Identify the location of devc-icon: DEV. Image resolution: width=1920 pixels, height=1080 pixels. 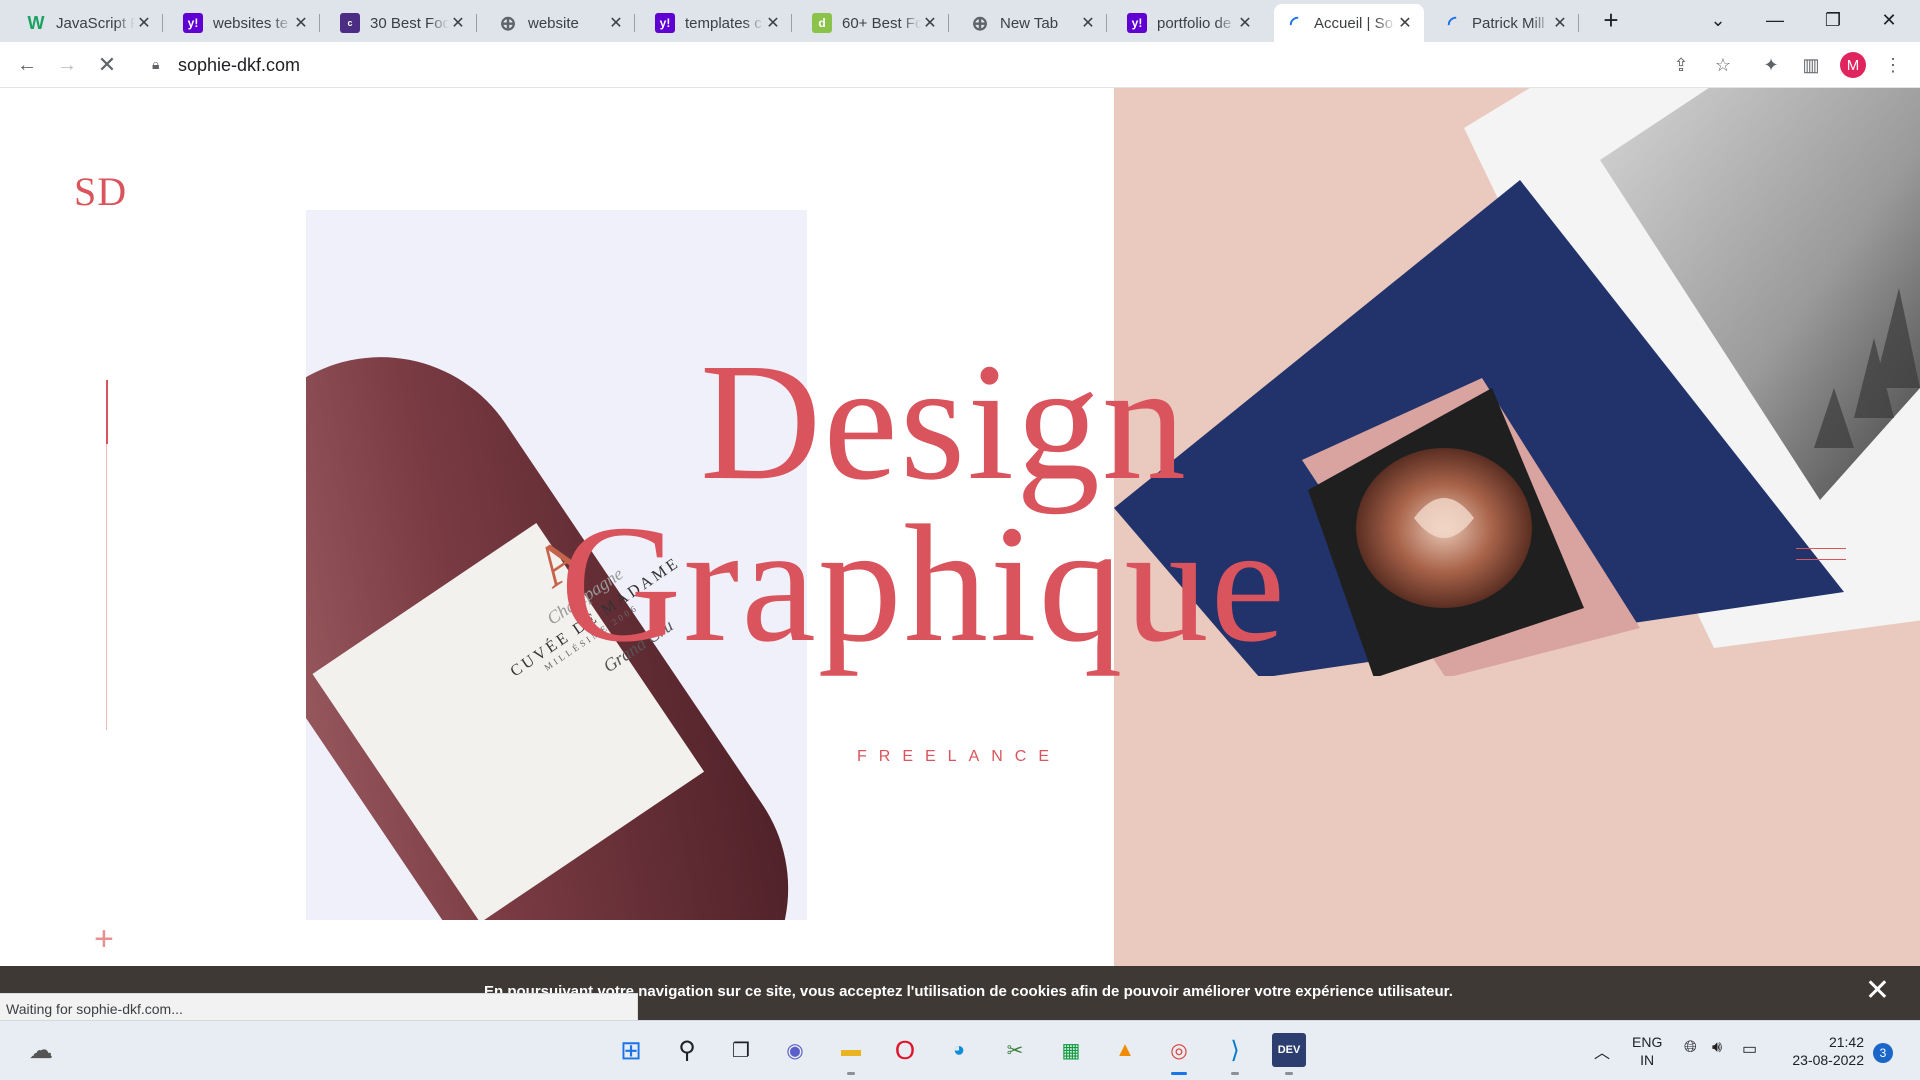
(1289, 1054).